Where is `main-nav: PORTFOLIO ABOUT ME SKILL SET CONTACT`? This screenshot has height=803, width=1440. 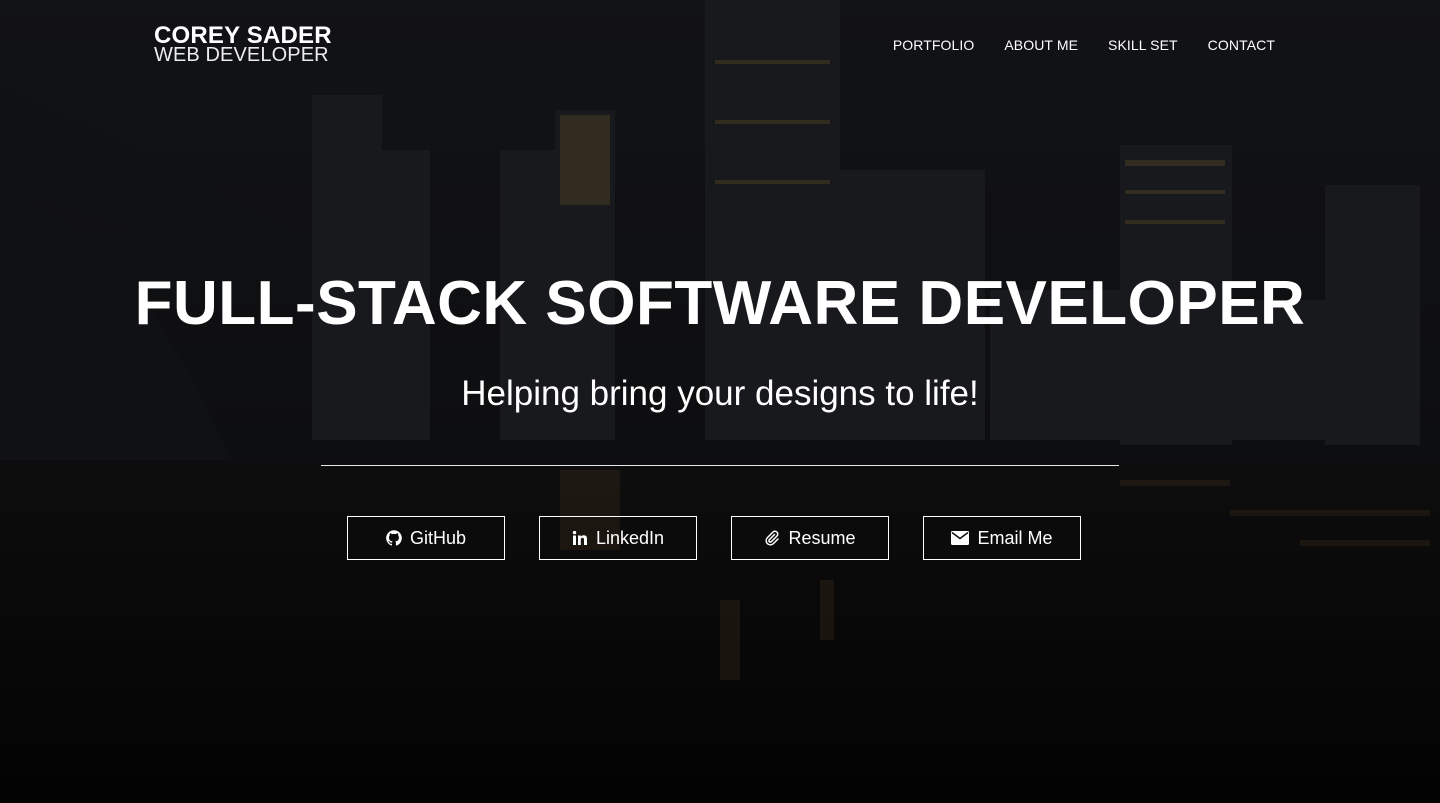 main-nav: PORTFOLIO ABOUT ME SKILL SET CONTACT is located at coordinates (1084, 45).